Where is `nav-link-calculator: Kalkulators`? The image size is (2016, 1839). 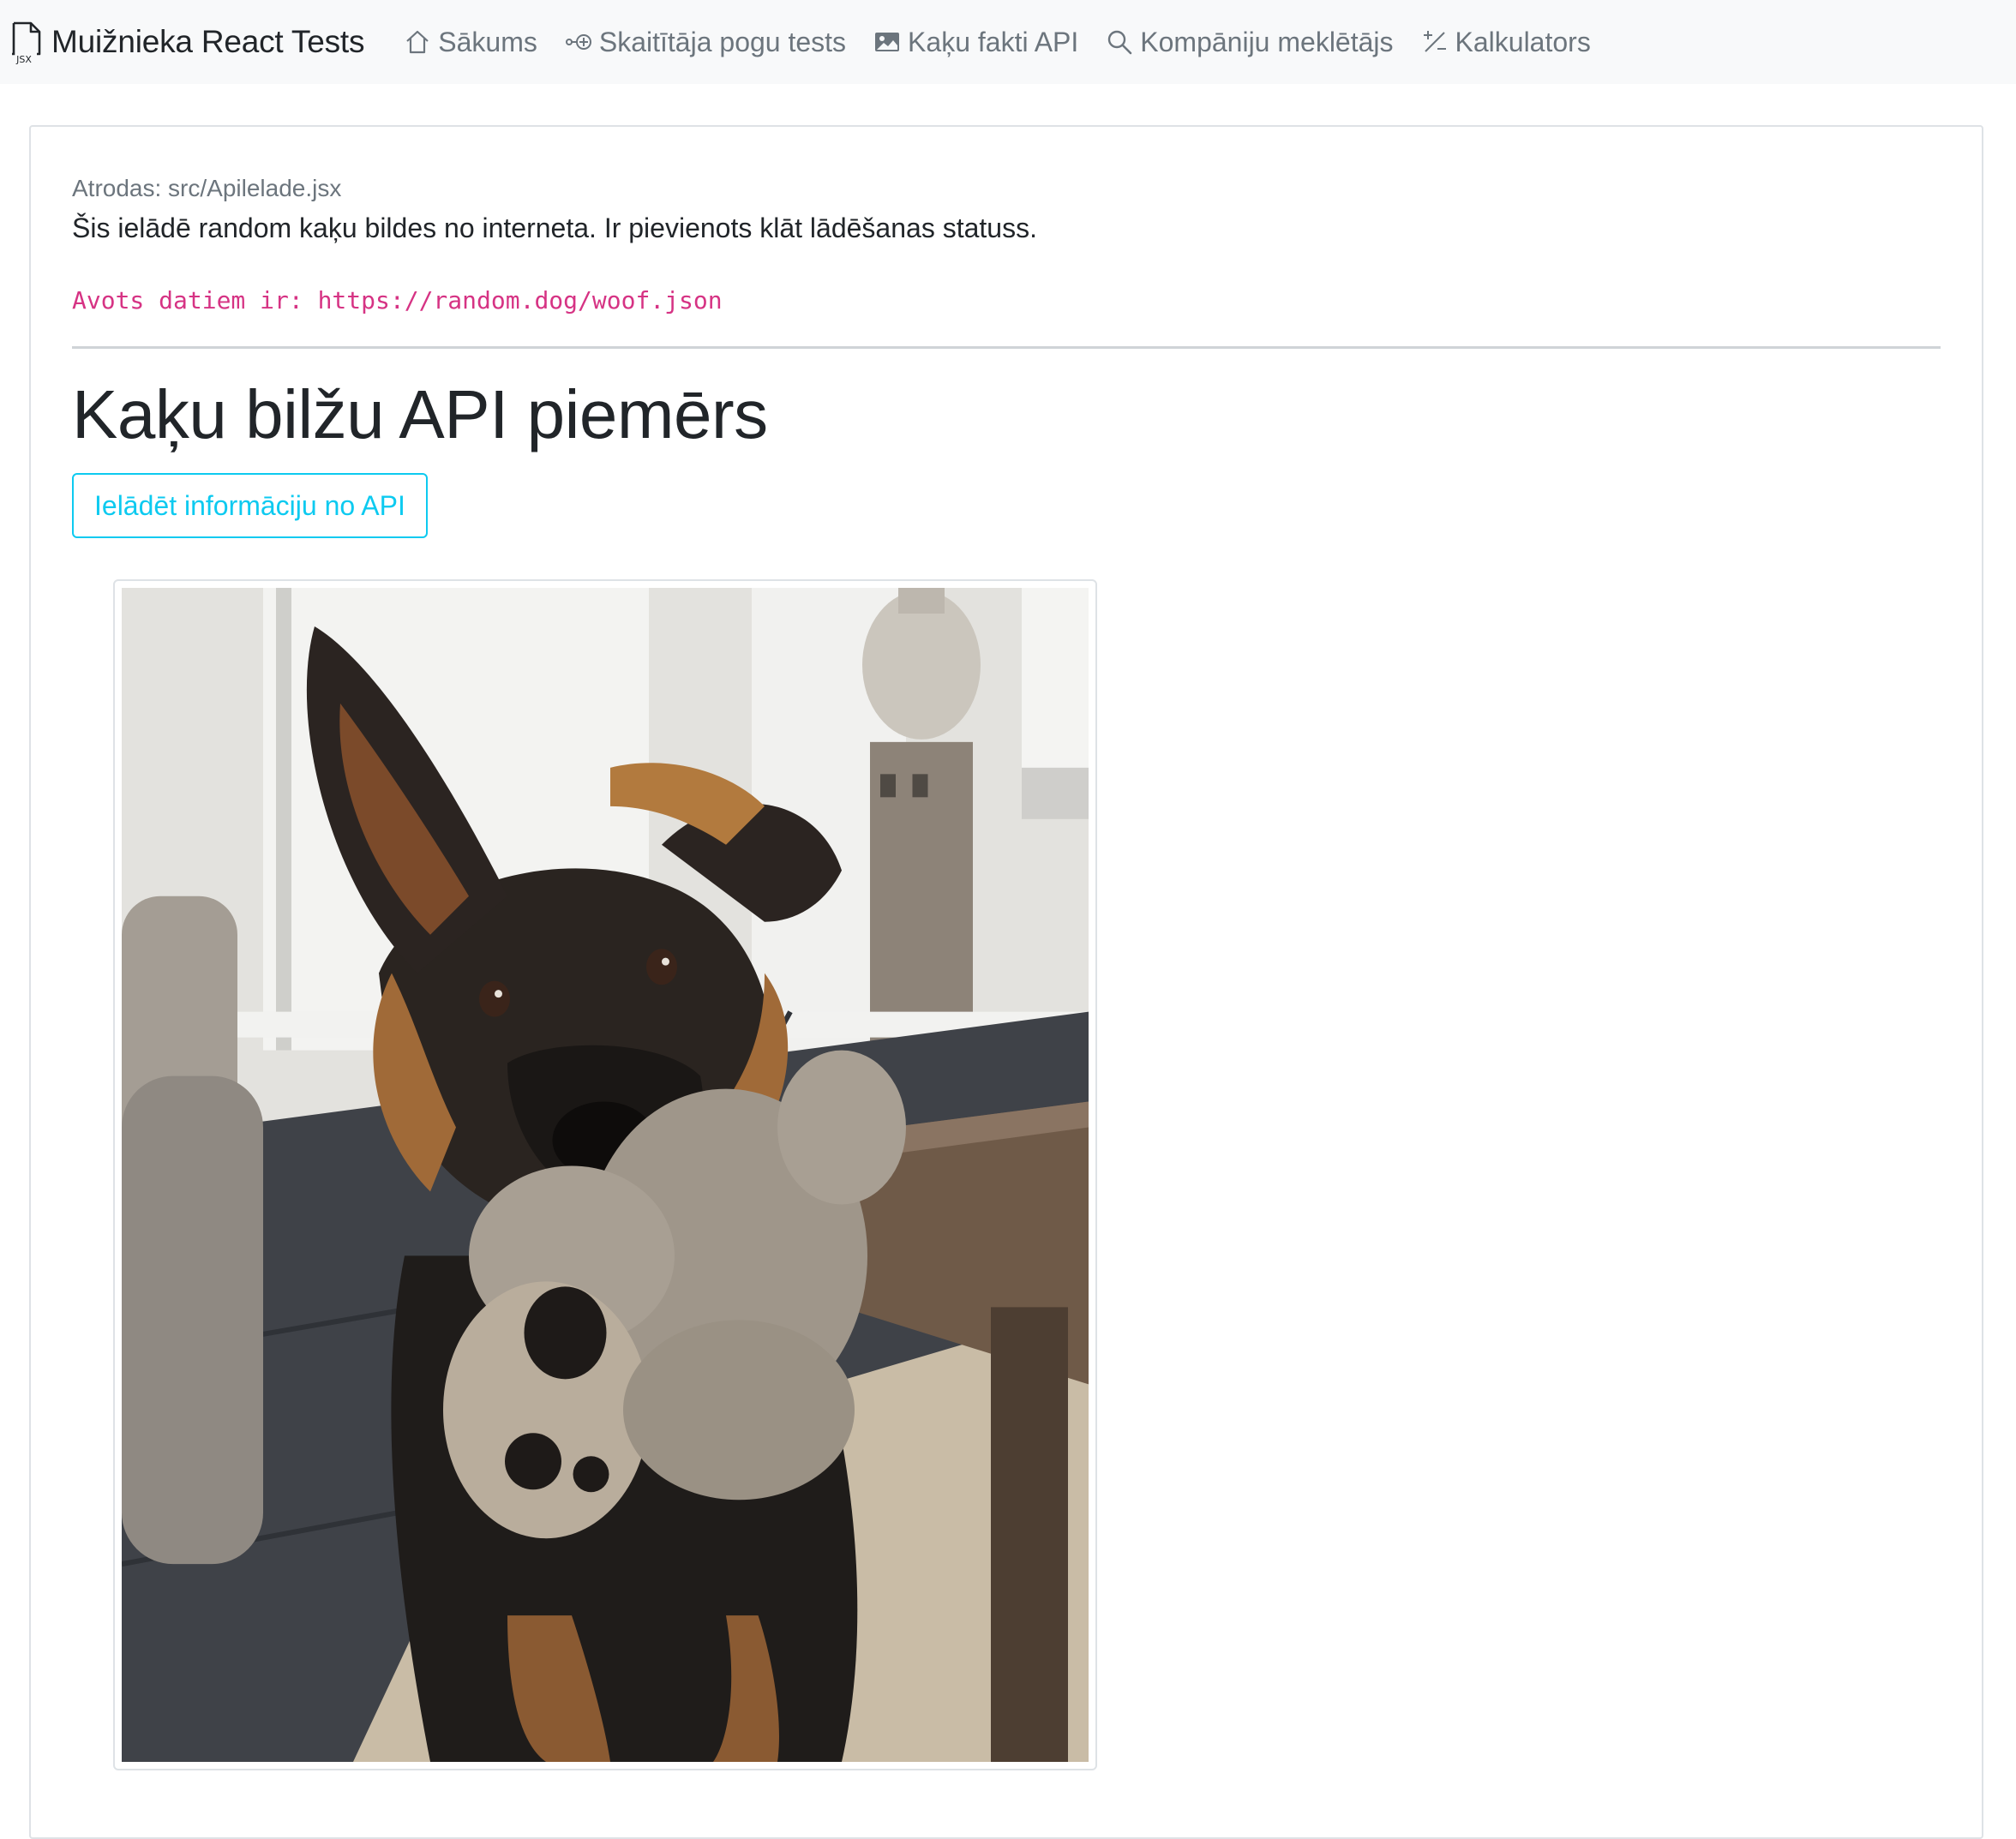 nav-link-calculator: Kalkulators is located at coordinates (1506, 42).